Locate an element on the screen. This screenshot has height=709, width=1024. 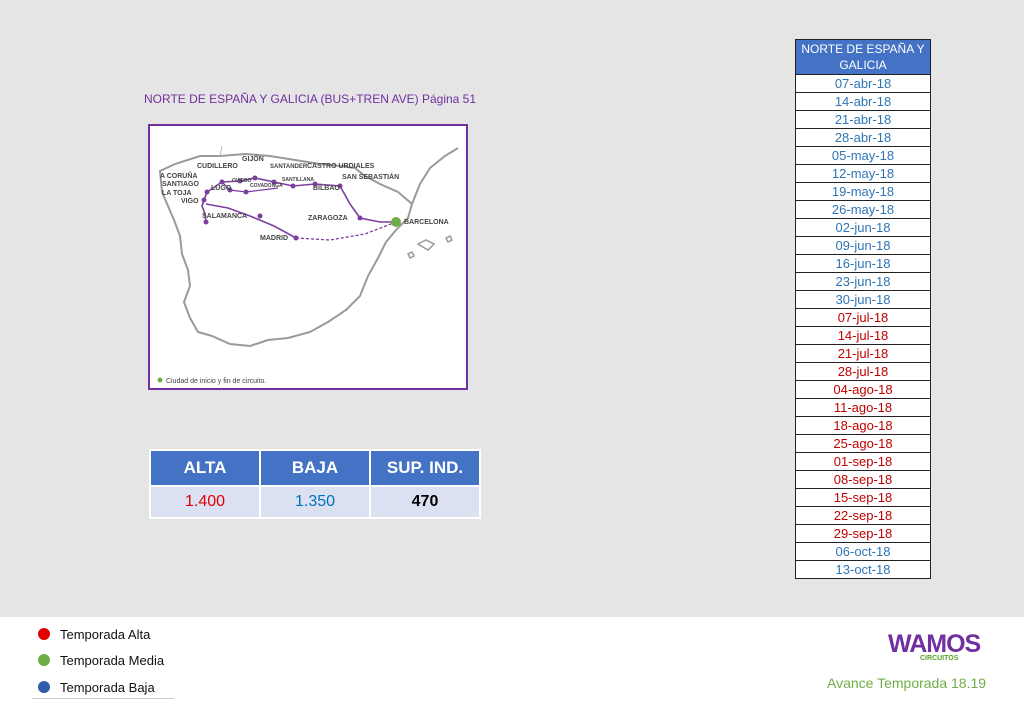
date-row: 30-jun-18 is located at coordinates (863, 299).